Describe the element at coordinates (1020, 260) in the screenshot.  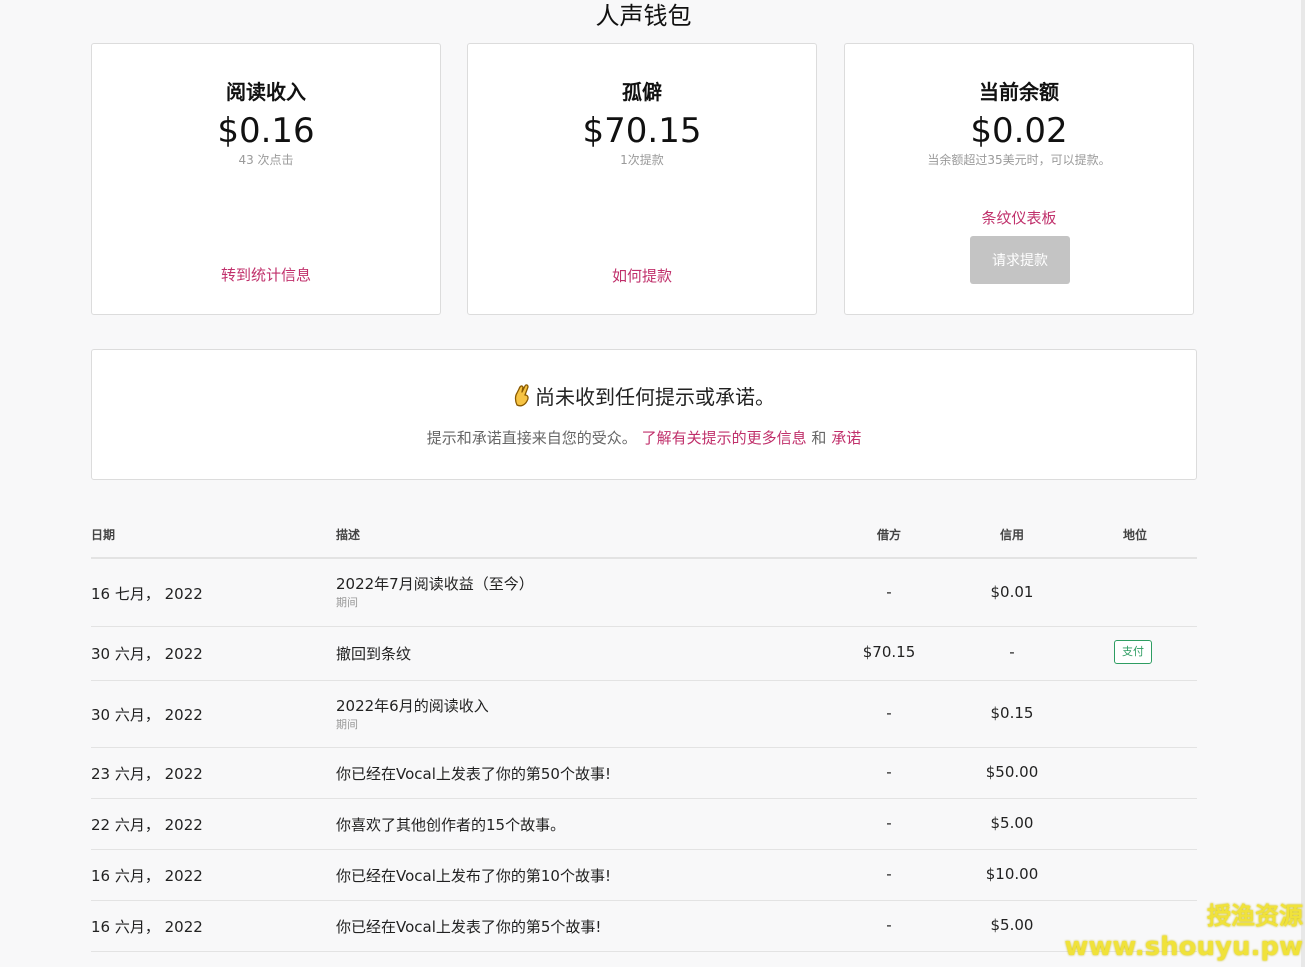
I see `request-withdrawal-button: 请求提款` at that location.